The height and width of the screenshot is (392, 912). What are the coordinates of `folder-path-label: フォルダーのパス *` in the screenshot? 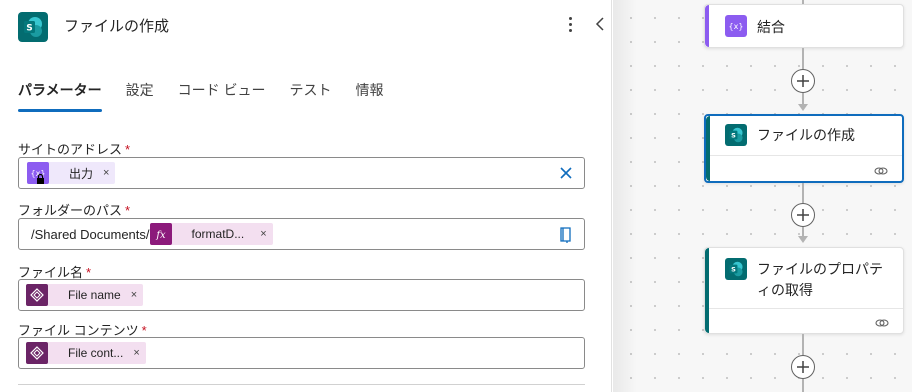 It's located at (74, 209).